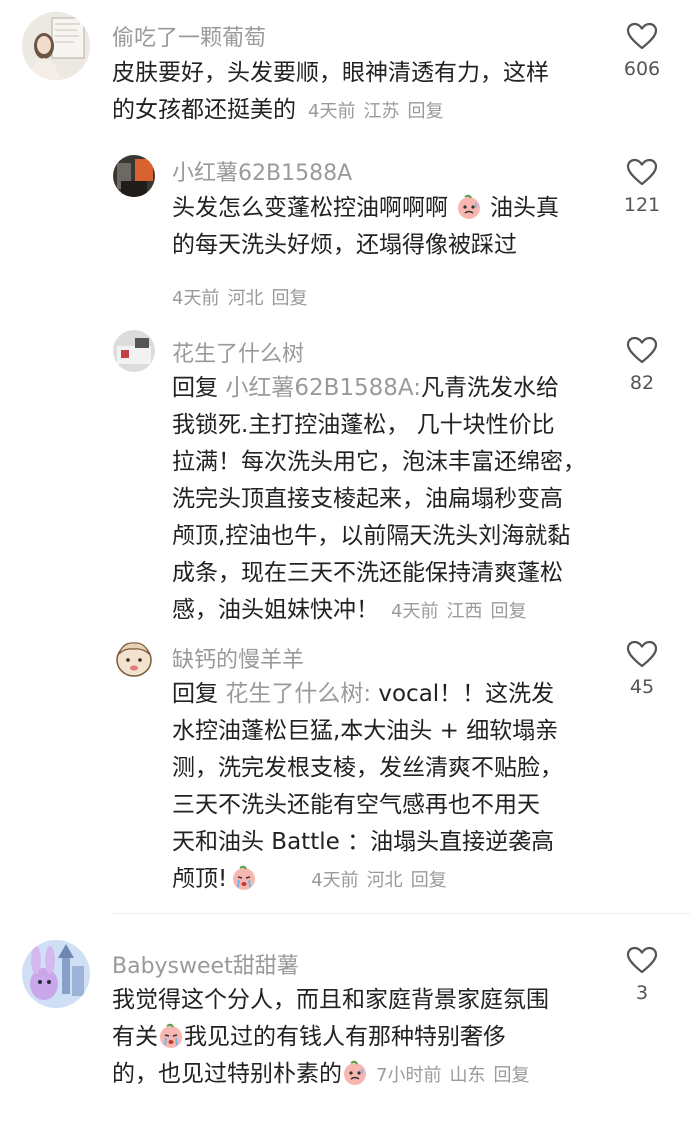  What do you see at coordinates (489, 388) in the screenshot?
I see `comment-line: 凡青洗发水给` at bounding box center [489, 388].